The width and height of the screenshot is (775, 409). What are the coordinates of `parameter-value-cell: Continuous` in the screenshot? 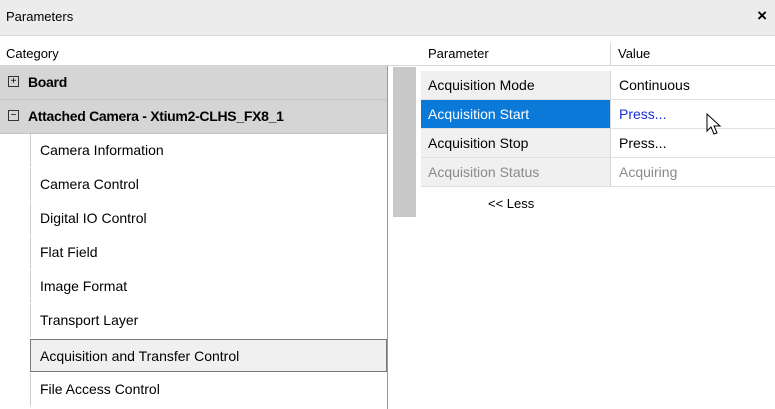 It's located at (693, 85).